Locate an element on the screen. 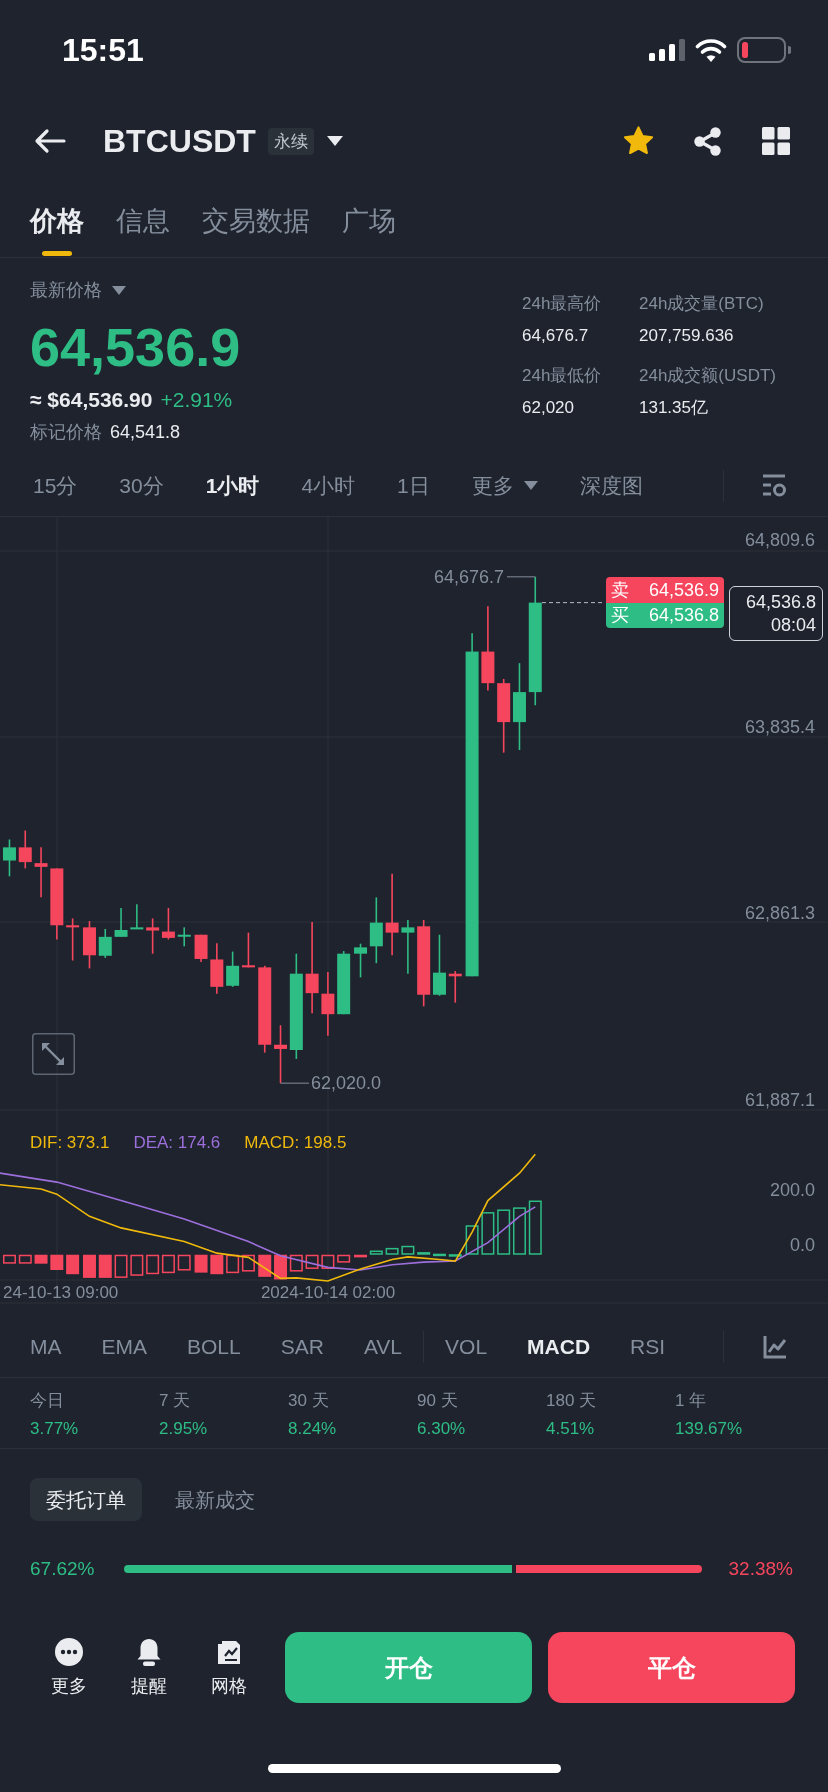 The image size is (828, 1792). section-tab: 交易数据 is located at coordinates (256, 219).